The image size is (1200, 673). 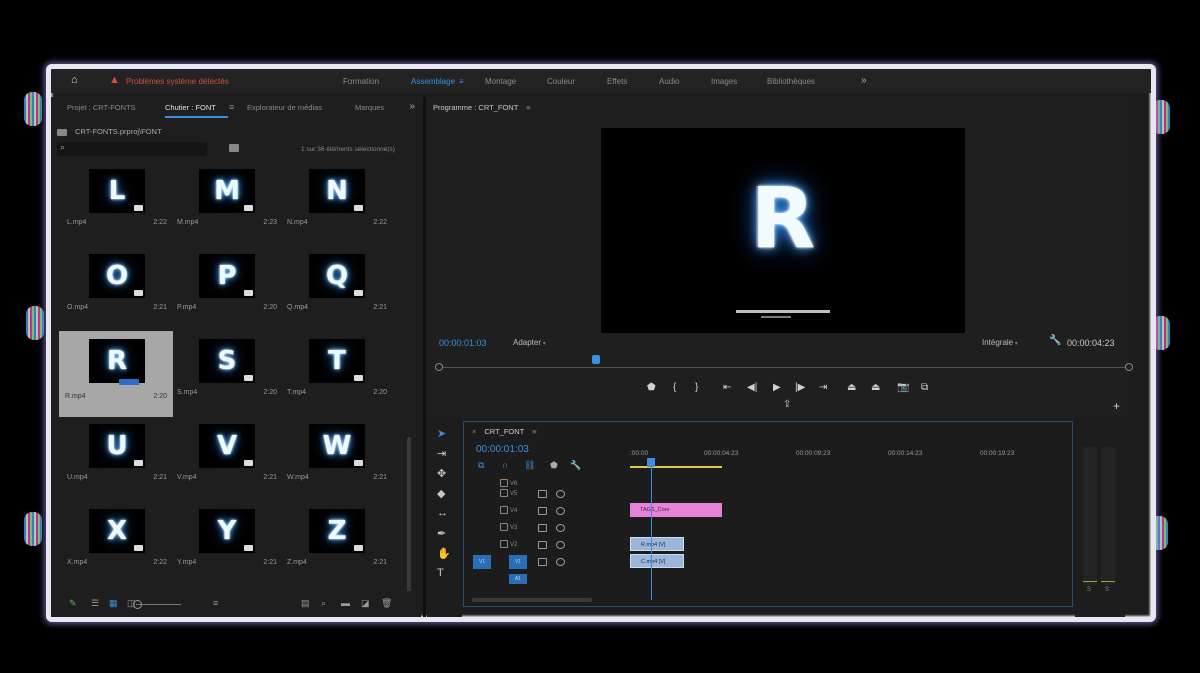 I want to click on workspace-tab-images: Images, so click(x=724, y=81).